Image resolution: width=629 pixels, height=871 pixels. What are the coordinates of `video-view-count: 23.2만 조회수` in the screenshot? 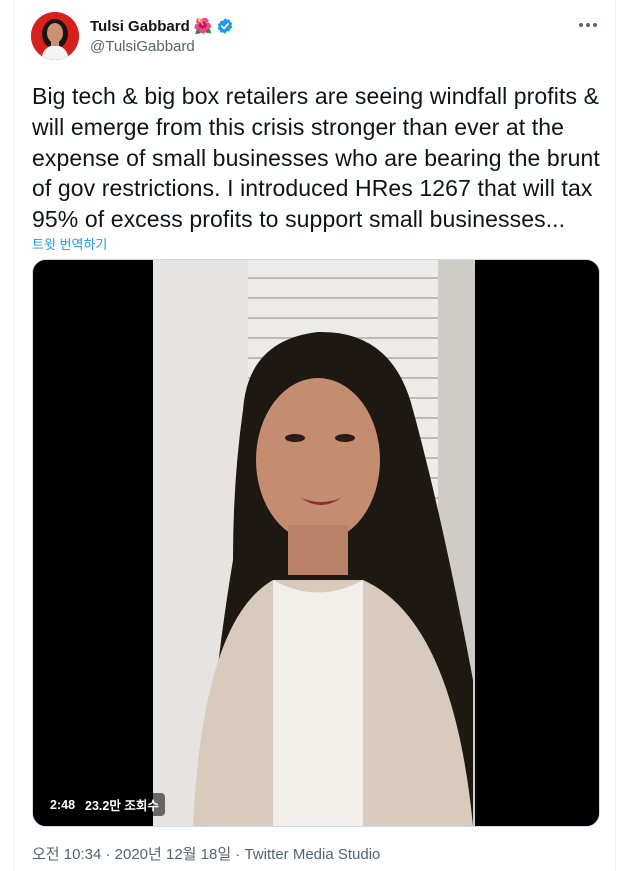 It's located at (122, 806).